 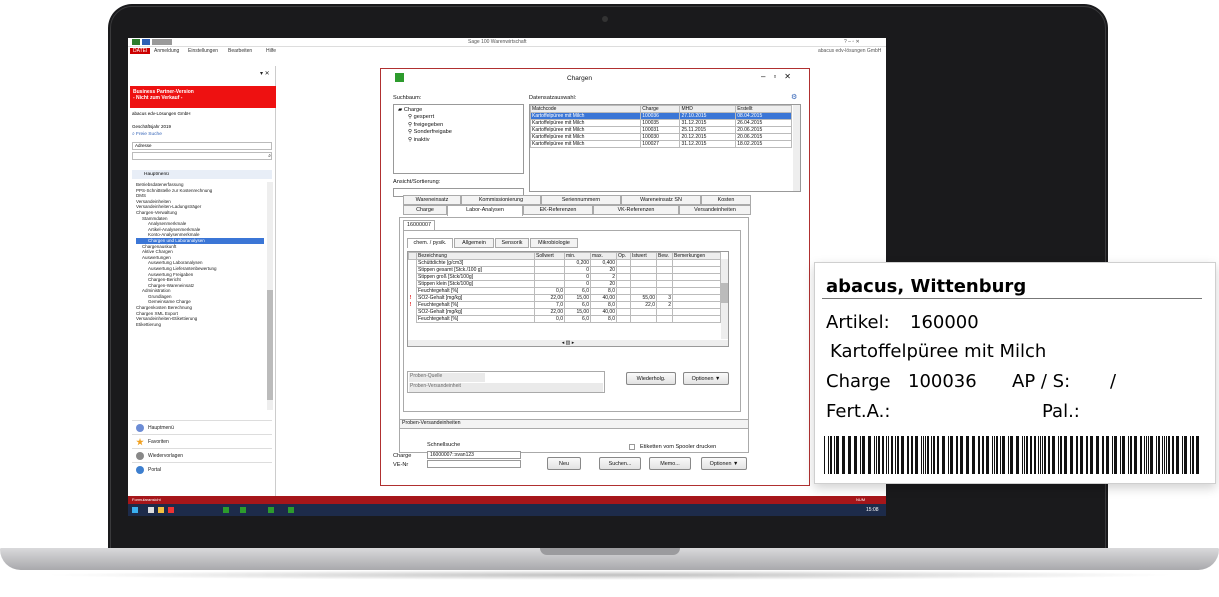 What do you see at coordinates (202, 135) in the screenshot?
I see `free-search: ⌕ Freie Suche` at bounding box center [202, 135].